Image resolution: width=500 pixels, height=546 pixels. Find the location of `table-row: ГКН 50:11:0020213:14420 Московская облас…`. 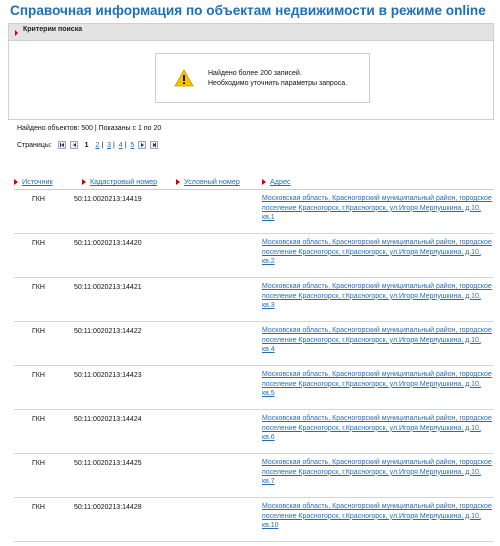

table-row: ГКН 50:11:0020213:14420 Московская облас… is located at coordinates (254, 258).